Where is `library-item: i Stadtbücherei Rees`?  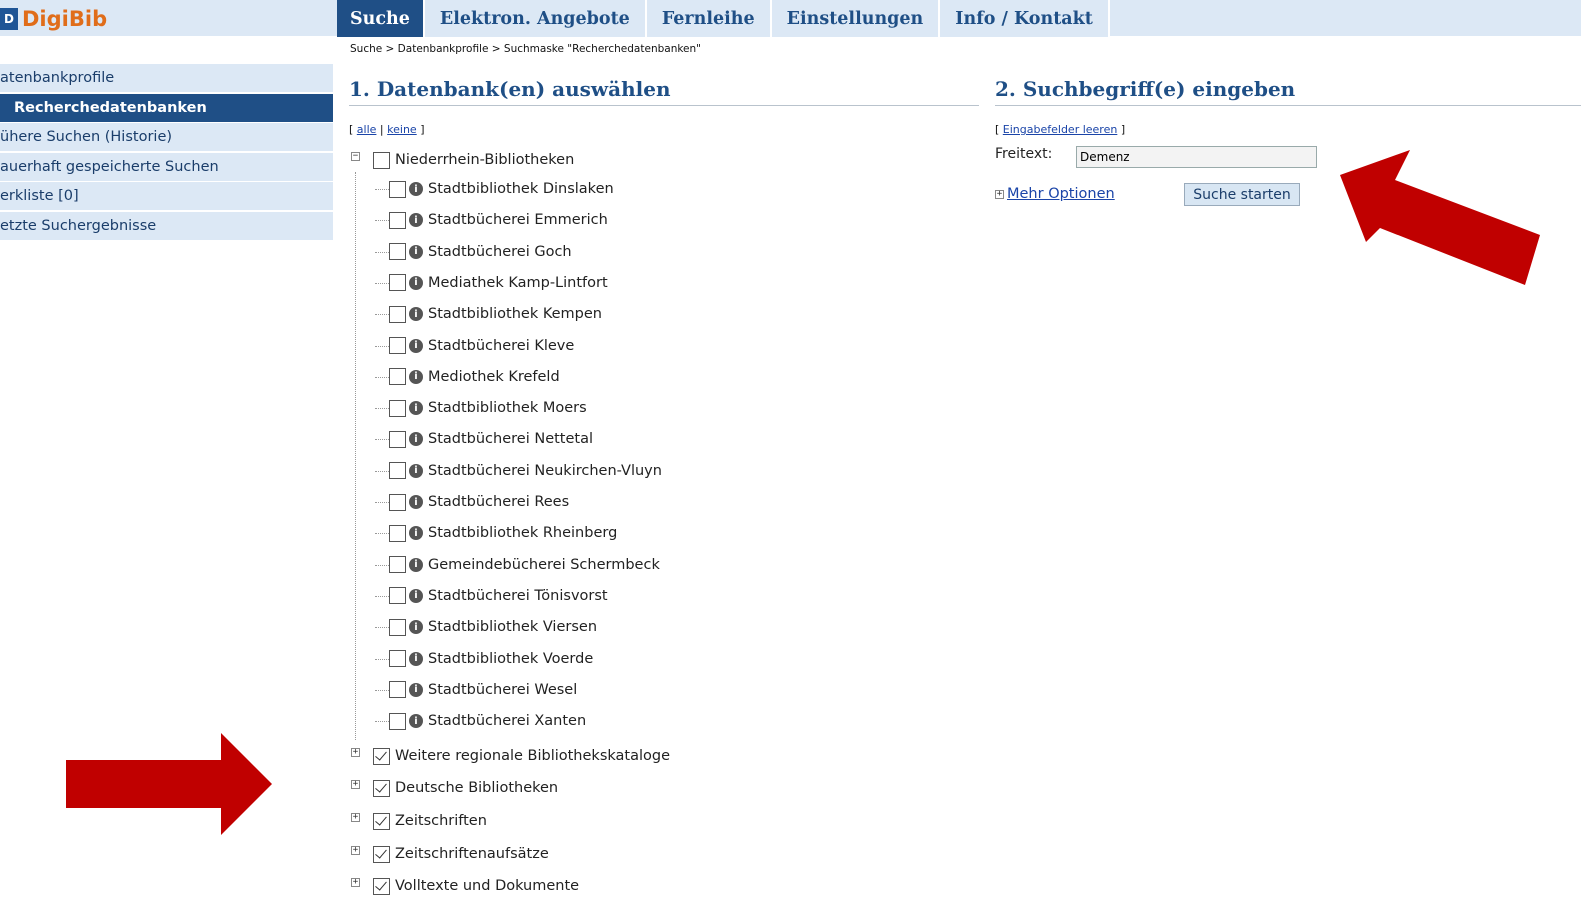
library-item: i Stadtbücherei Rees is located at coordinates (479, 502).